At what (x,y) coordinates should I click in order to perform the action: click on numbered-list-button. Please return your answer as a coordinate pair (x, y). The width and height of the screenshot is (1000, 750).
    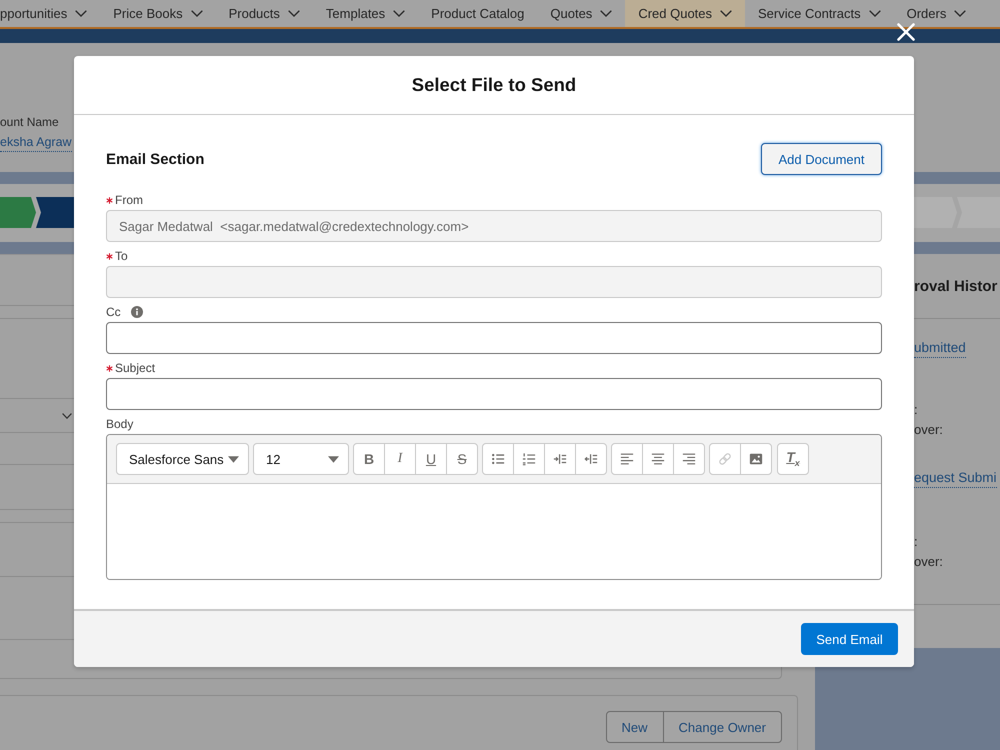
    Looking at the image, I should click on (529, 459).